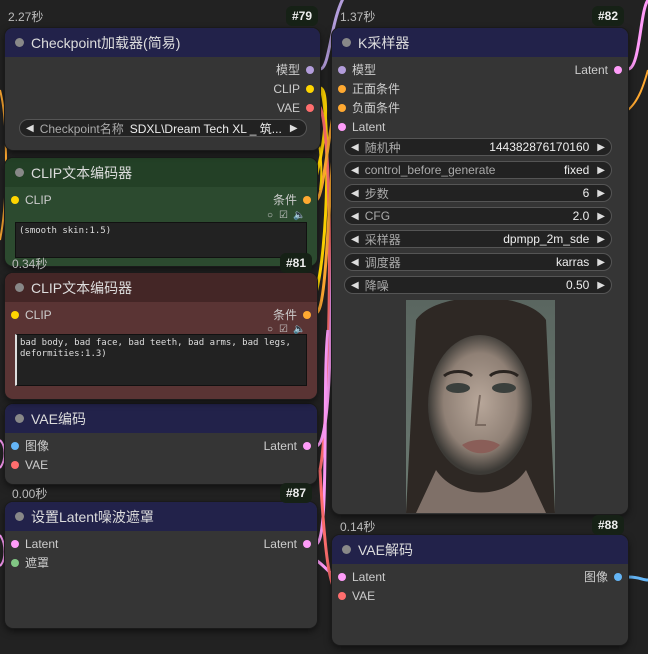  Describe the element at coordinates (606, 577) in the screenshot. I see `output-image: 图像` at that location.